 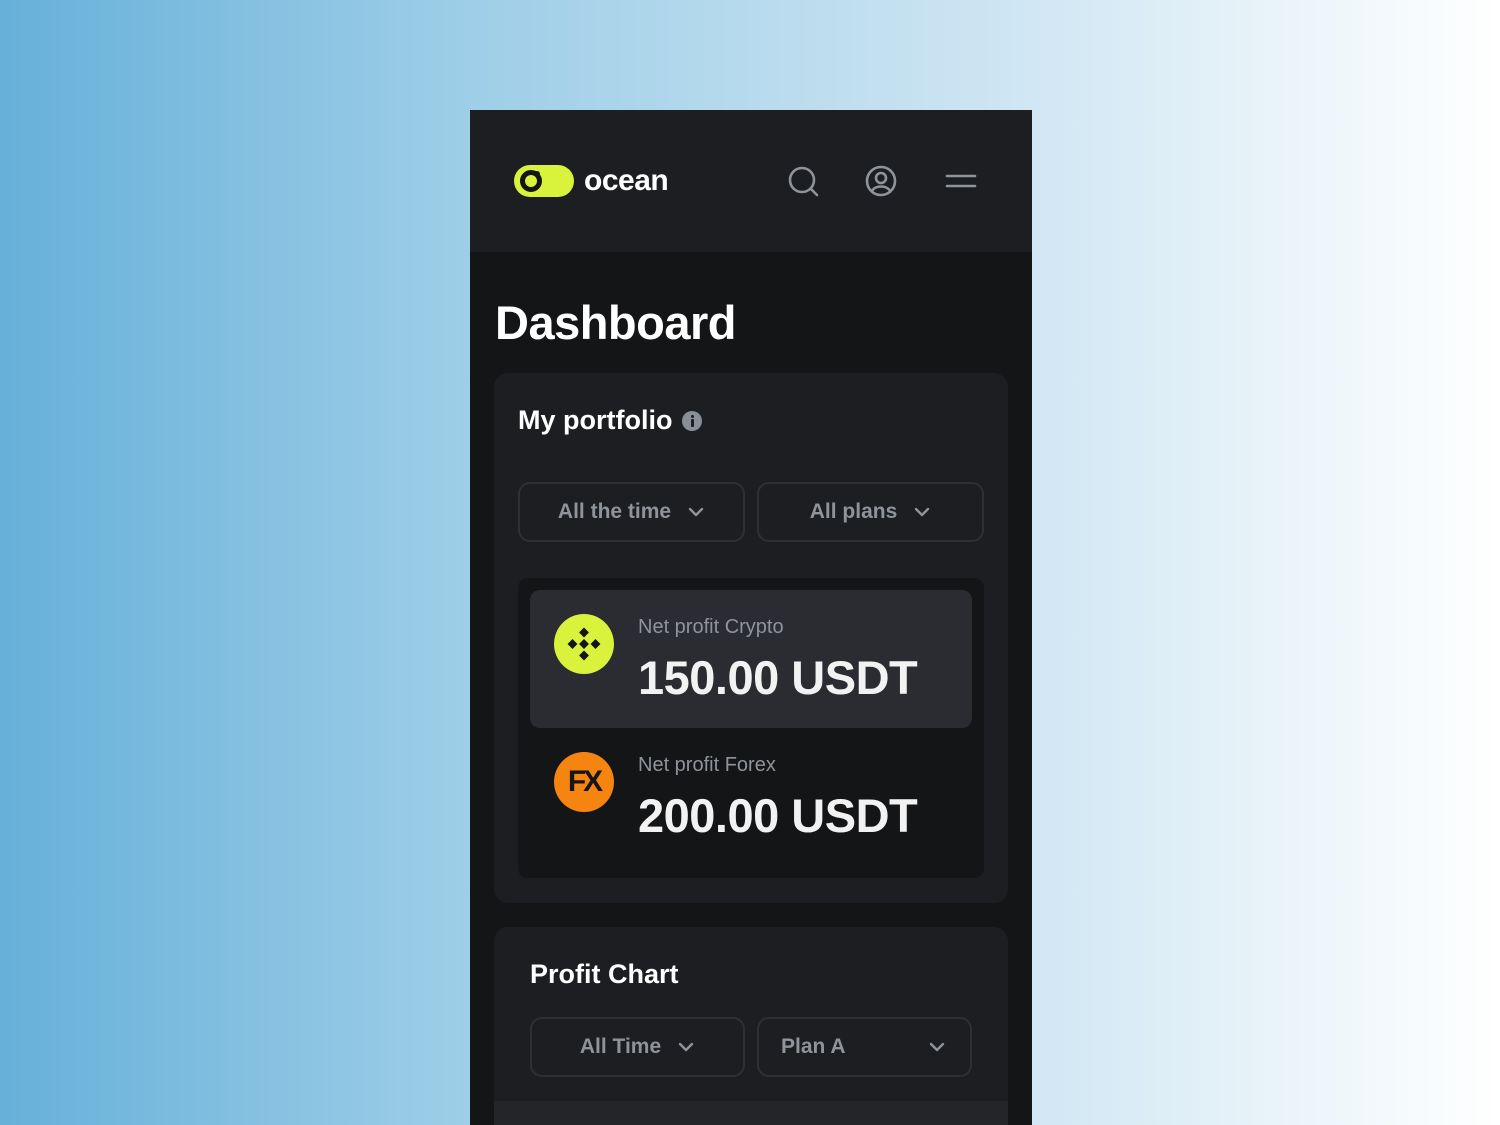 I want to click on brand-name: ocean, so click(x=626, y=180).